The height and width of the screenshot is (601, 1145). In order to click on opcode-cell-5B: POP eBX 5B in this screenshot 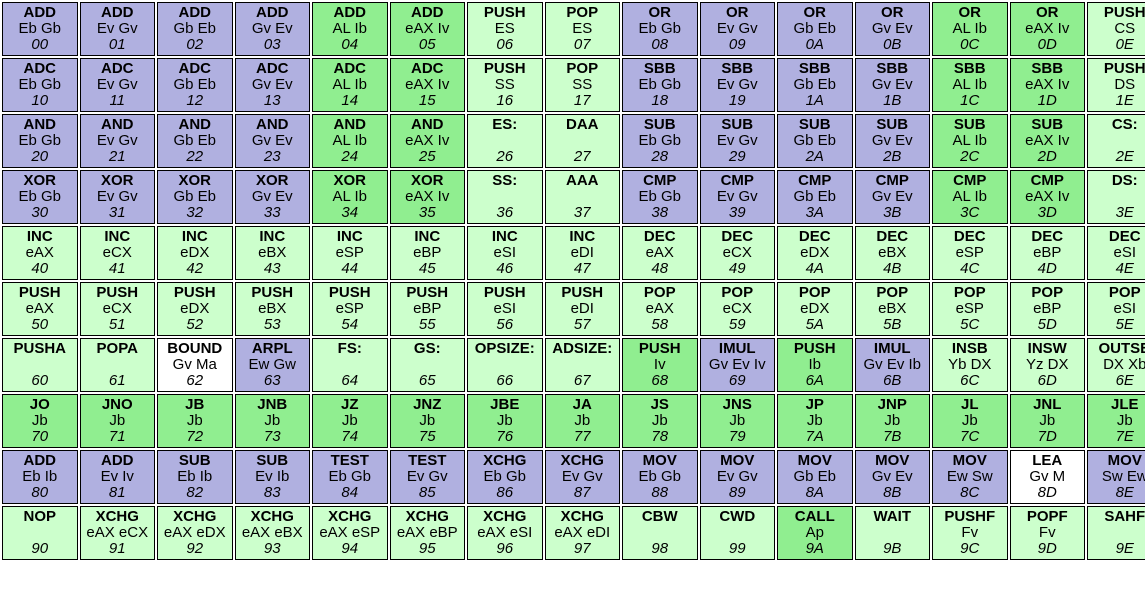, I will do `click(892, 309)`.